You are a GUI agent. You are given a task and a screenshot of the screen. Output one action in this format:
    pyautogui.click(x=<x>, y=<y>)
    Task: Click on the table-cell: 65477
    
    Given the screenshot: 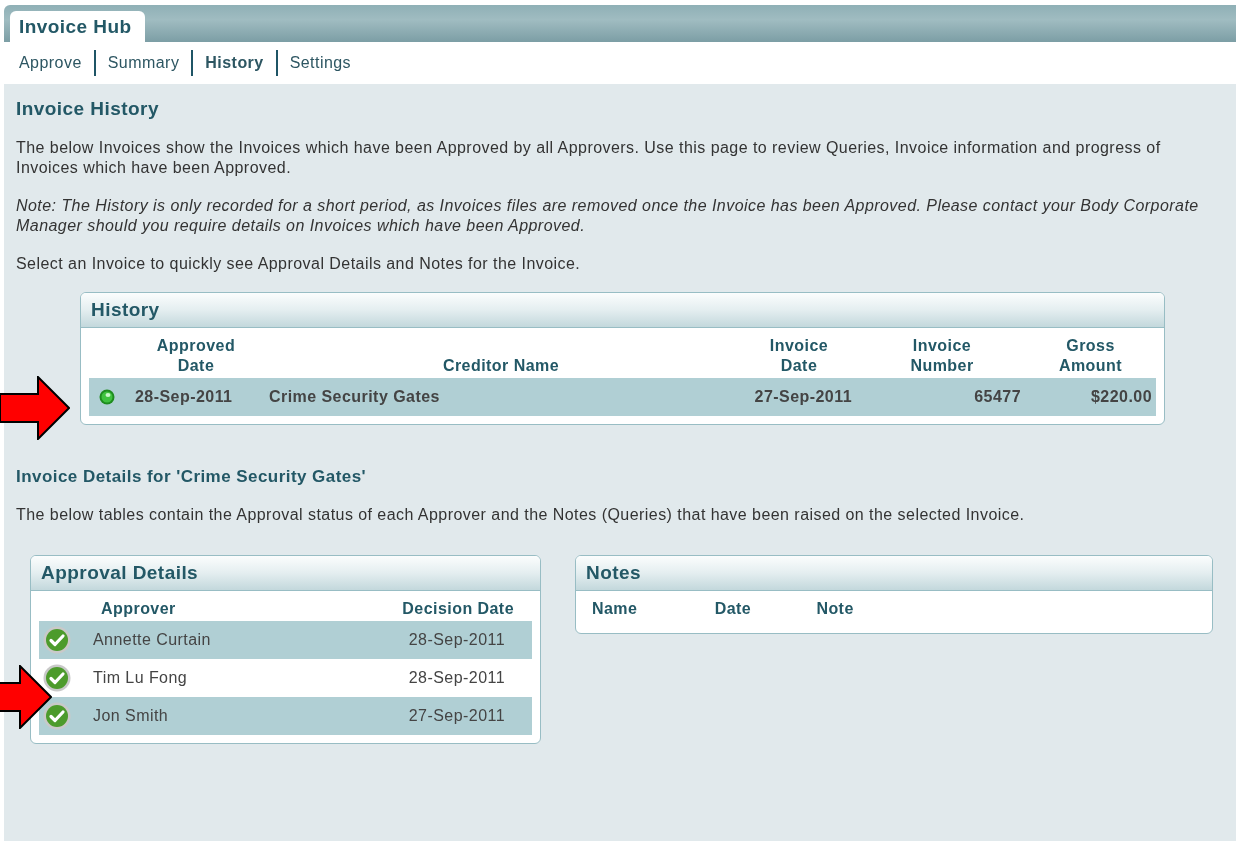 What is the action you would take?
    pyautogui.click(x=942, y=397)
    